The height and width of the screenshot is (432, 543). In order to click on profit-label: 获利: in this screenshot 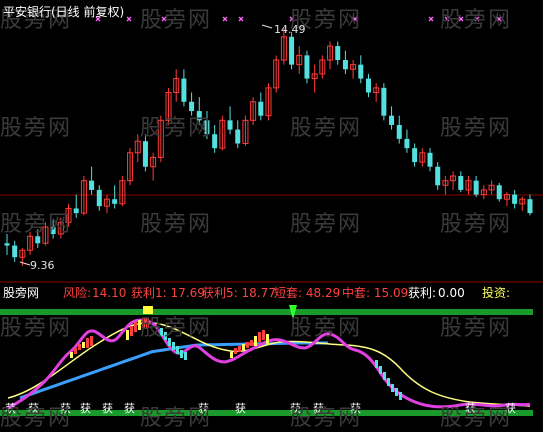, I will do `click(422, 293)`.